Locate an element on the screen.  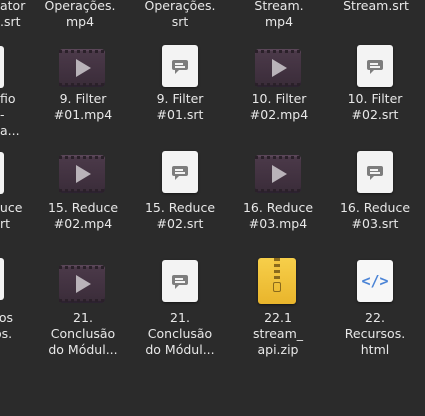
file-label: .srt is located at coordinates (10, 22).